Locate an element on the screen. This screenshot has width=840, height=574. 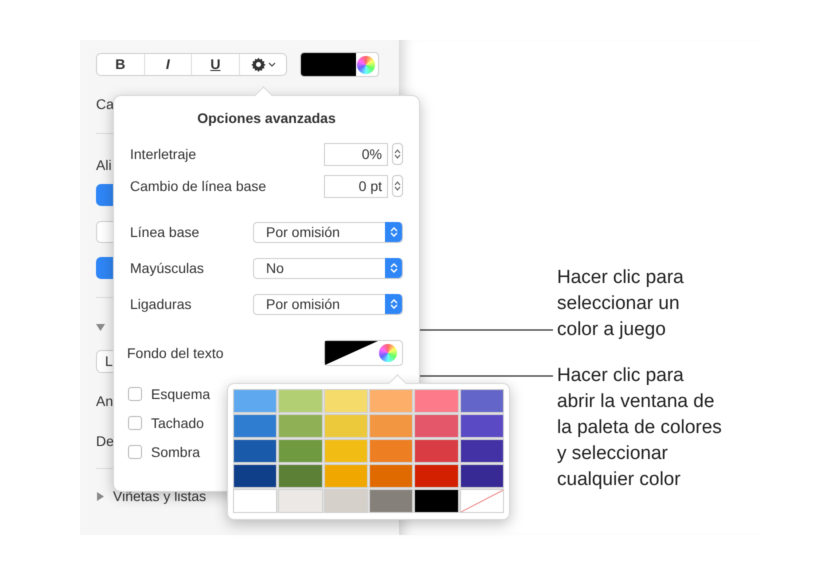
gear-icon is located at coordinates (258, 64).